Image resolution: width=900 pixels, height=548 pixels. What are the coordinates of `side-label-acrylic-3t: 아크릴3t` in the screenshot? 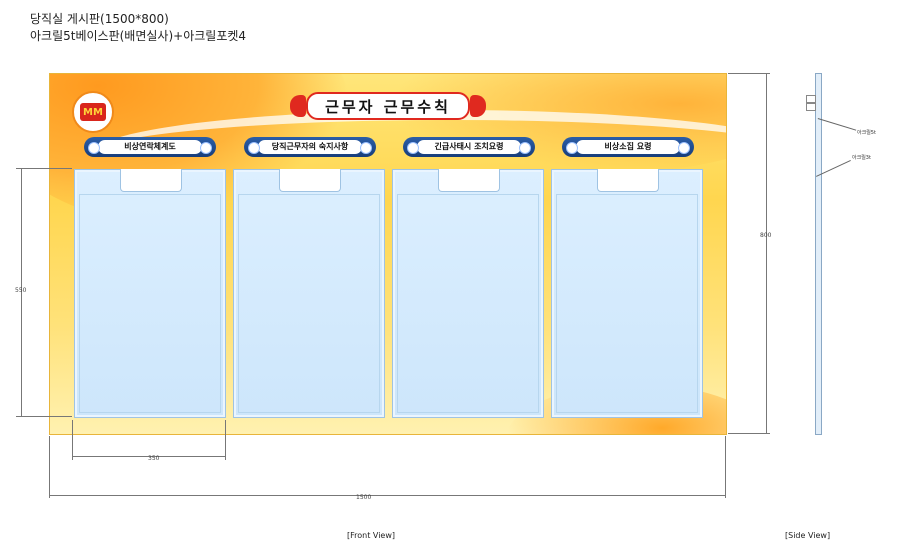 It's located at (861, 158).